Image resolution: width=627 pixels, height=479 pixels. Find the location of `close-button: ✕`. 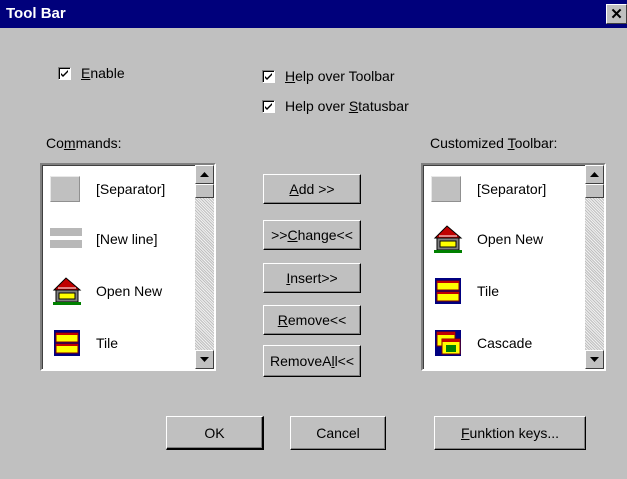

close-button: ✕ is located at coordinates (616, 14).